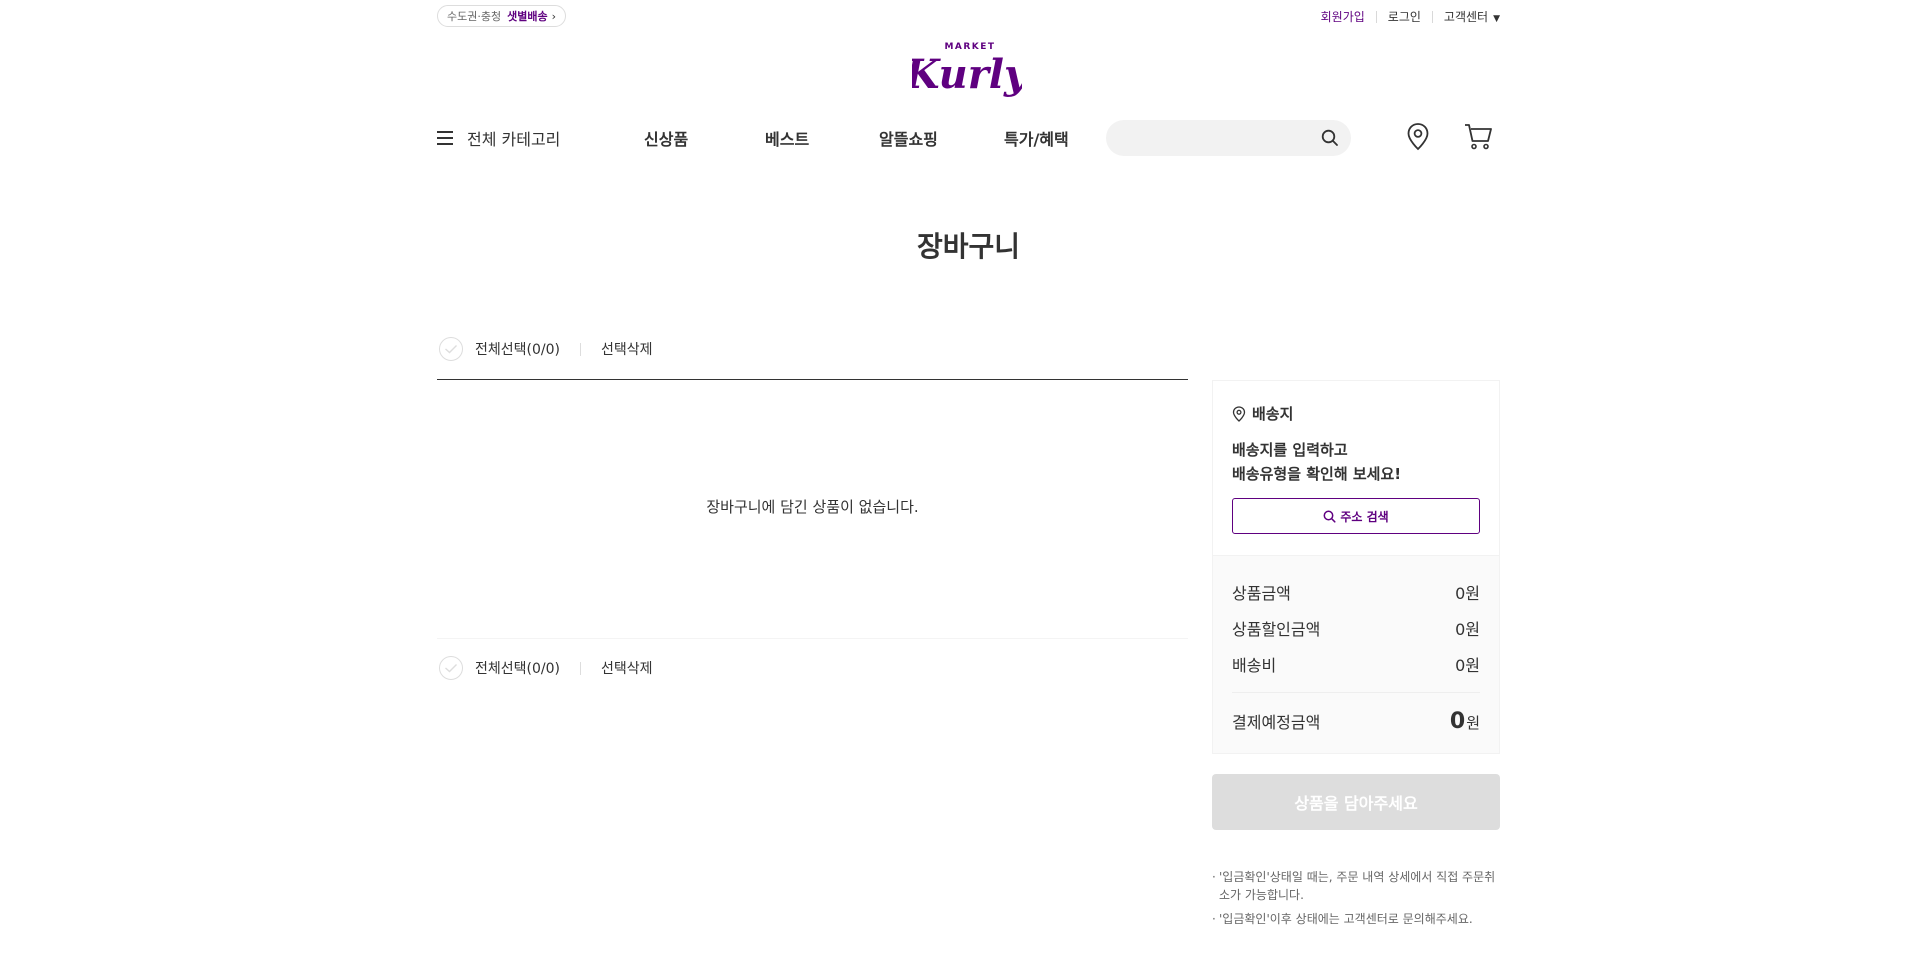 The image size is (1913, 960). What do you see at coordinates (1261, 593) in the screenshot?
I see `product-amount-label: 상품금액` at bounding box center [1261, 593].